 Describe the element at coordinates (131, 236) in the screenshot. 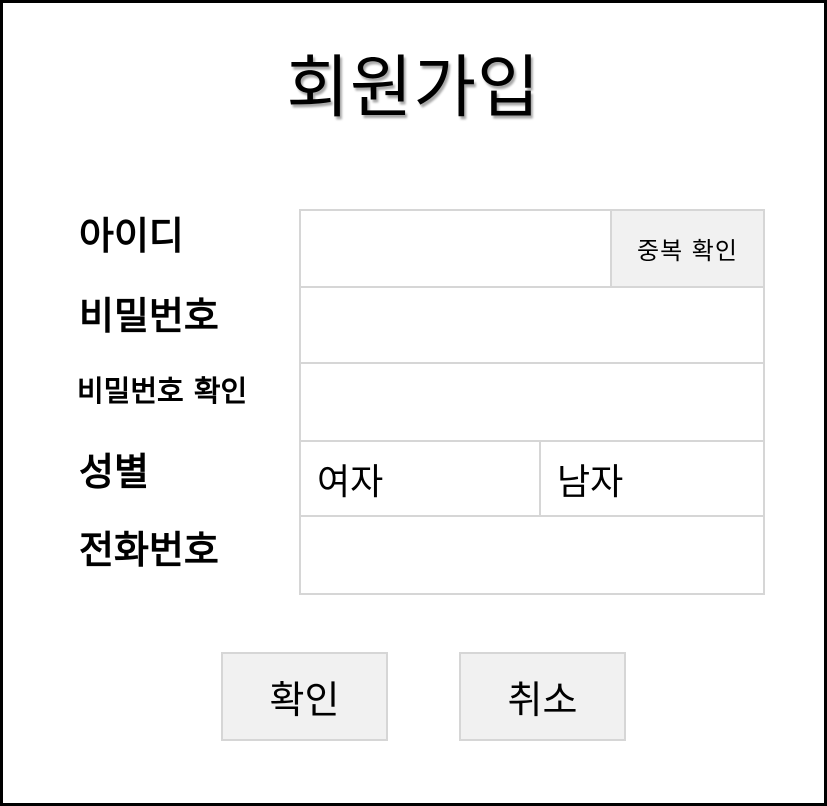

I see `label-id: 아이디` at that location.